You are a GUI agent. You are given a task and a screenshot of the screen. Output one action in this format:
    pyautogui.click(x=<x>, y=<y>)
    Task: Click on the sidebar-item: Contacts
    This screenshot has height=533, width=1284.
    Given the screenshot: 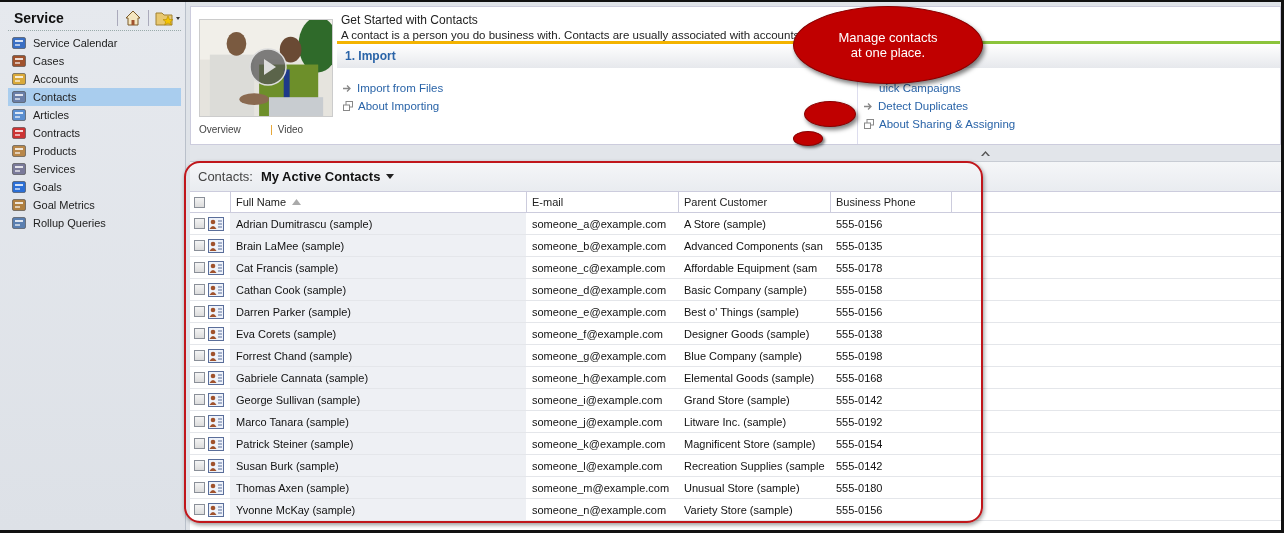 What is the action you would take?
    pyautogui.click(x=94, y=97)
    